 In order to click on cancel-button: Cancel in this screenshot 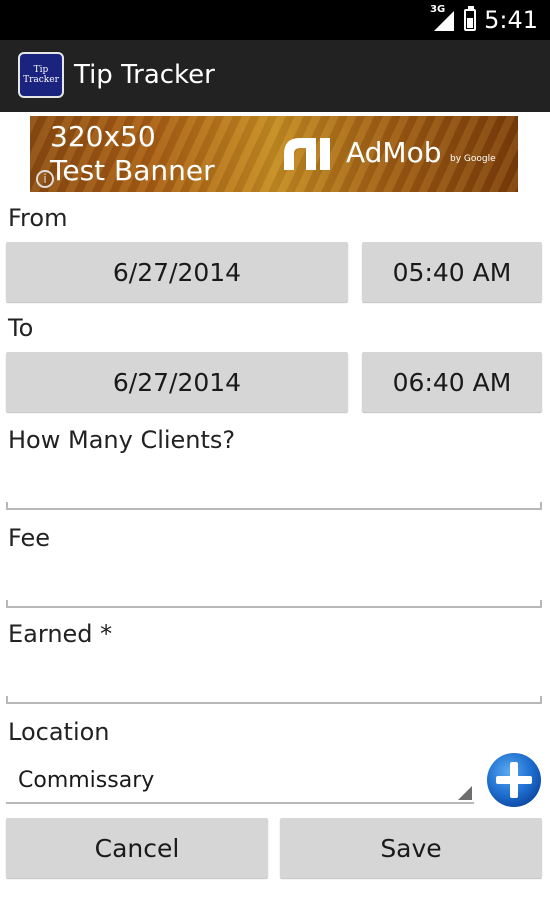, I will do `click(137, 848)`.